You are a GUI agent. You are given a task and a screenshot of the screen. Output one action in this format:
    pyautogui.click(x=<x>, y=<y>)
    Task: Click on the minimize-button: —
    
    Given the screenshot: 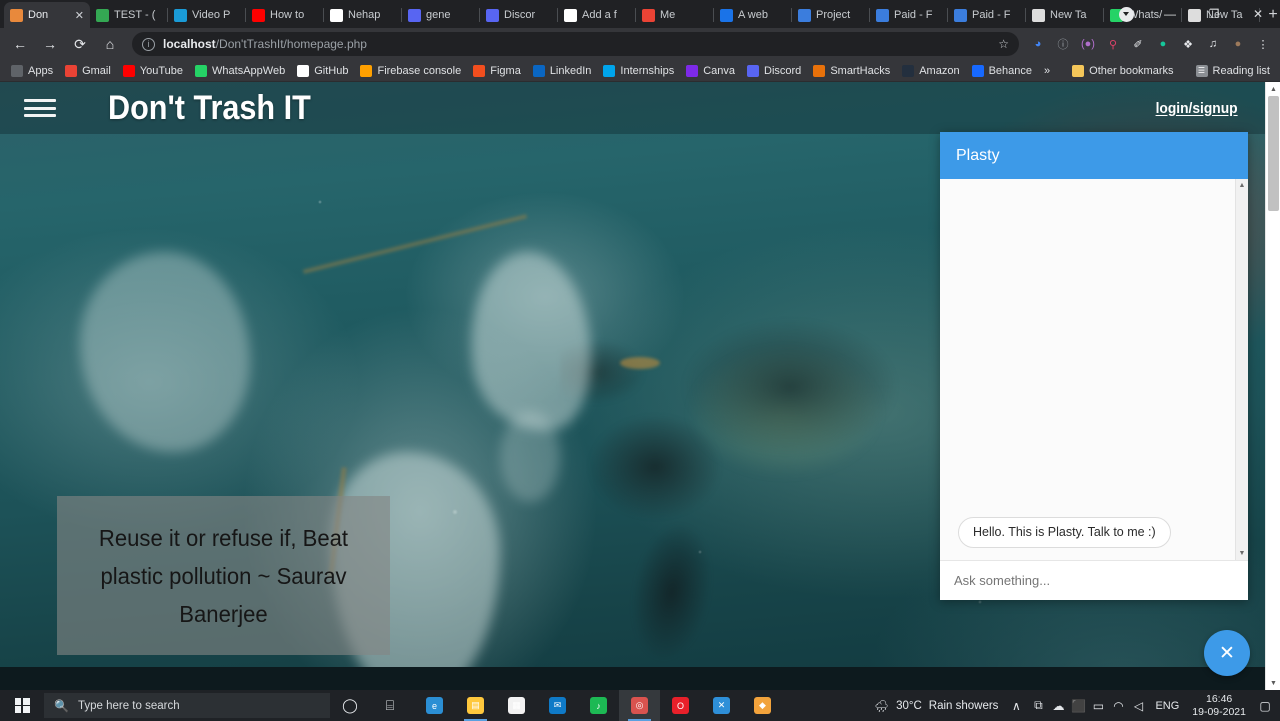 What is the action you would take?
    pyautogui.click(x=1170, y=14)
    